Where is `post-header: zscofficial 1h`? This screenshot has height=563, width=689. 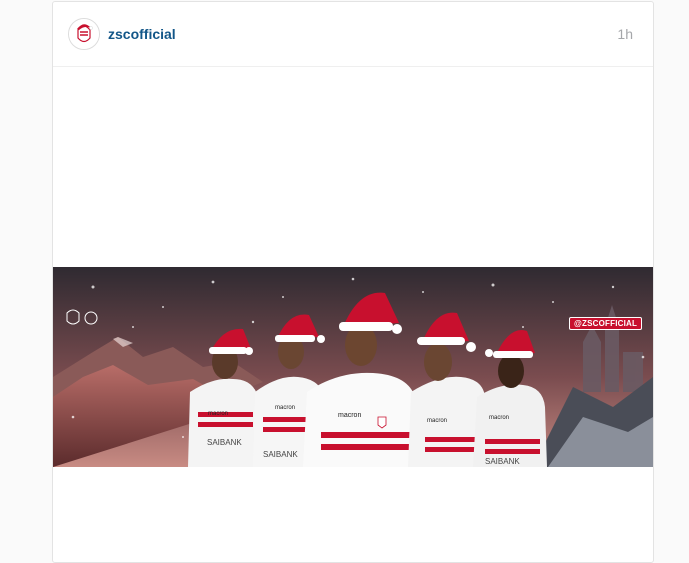 post-header: zscofficial 1h is located at coordinates (353, 34).